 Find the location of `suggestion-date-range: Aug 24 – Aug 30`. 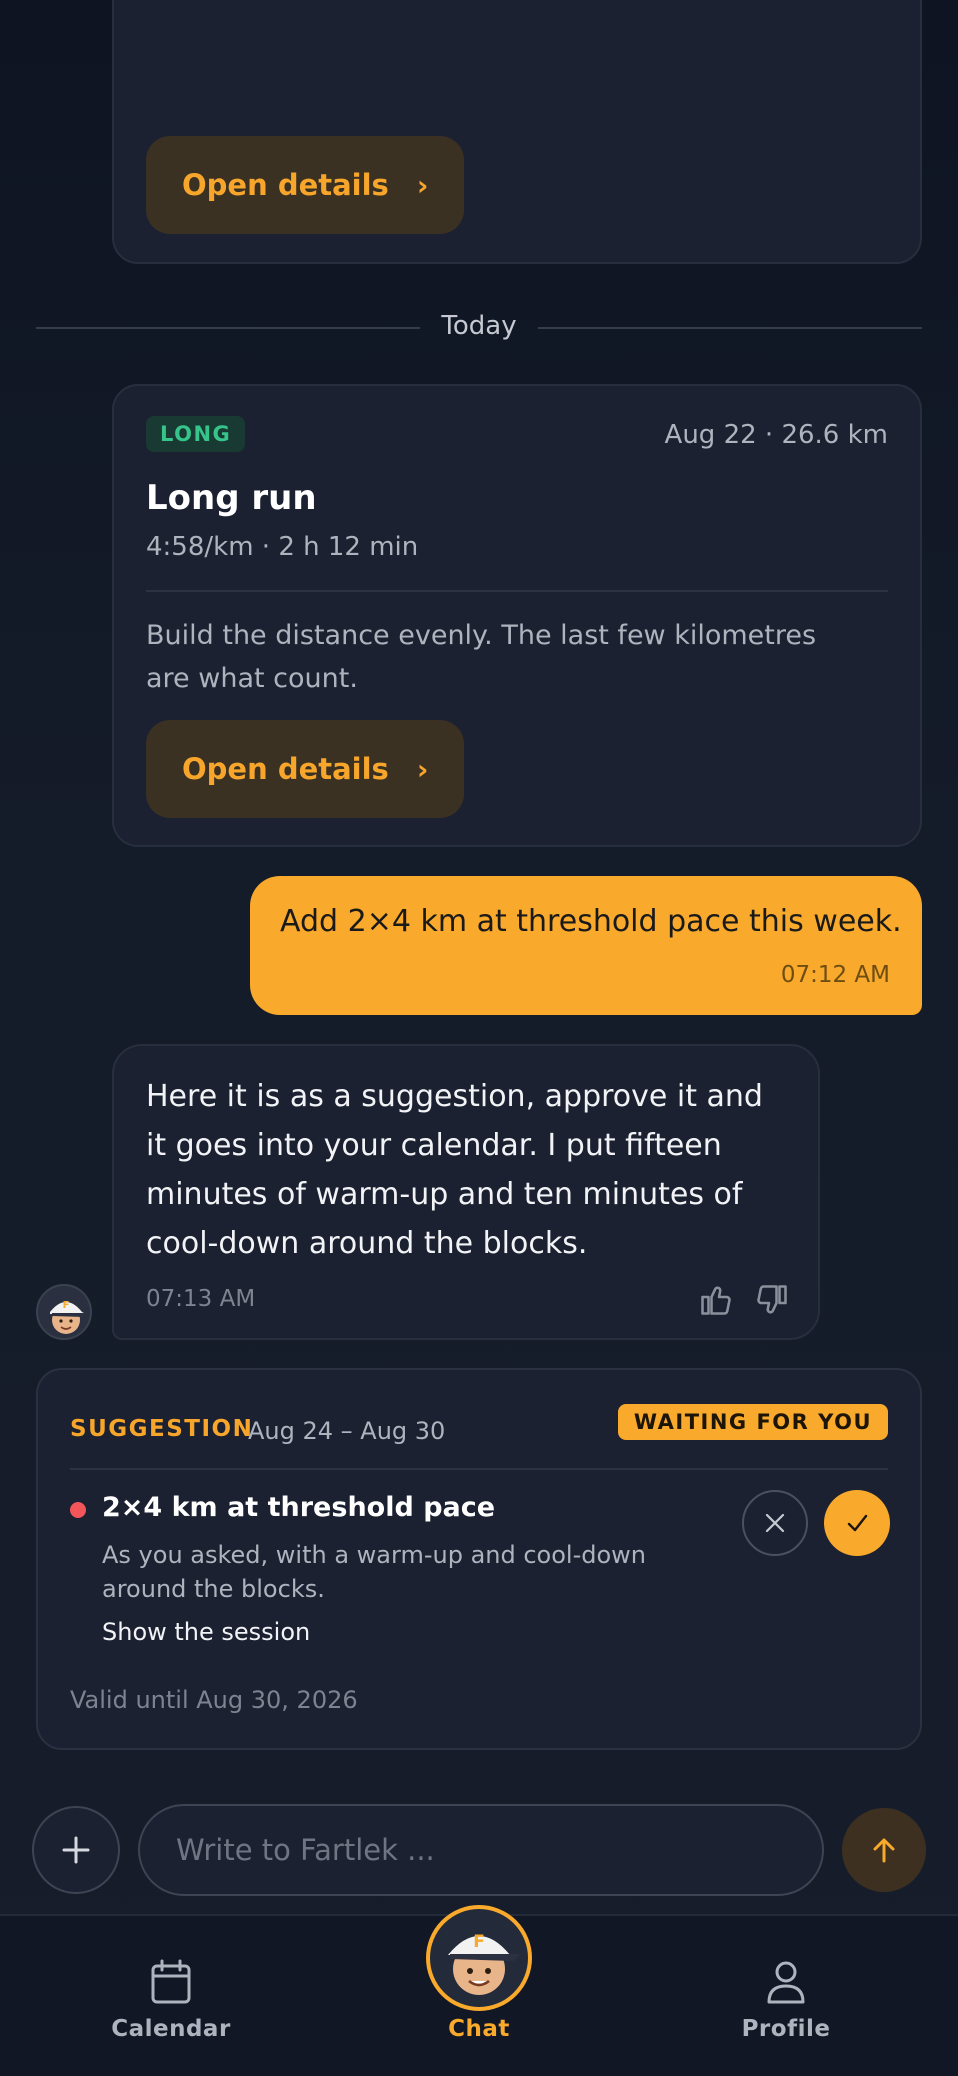

suggestion-date-range: Aug 24 – Aug 30 is located at coordinates (347, 1431).